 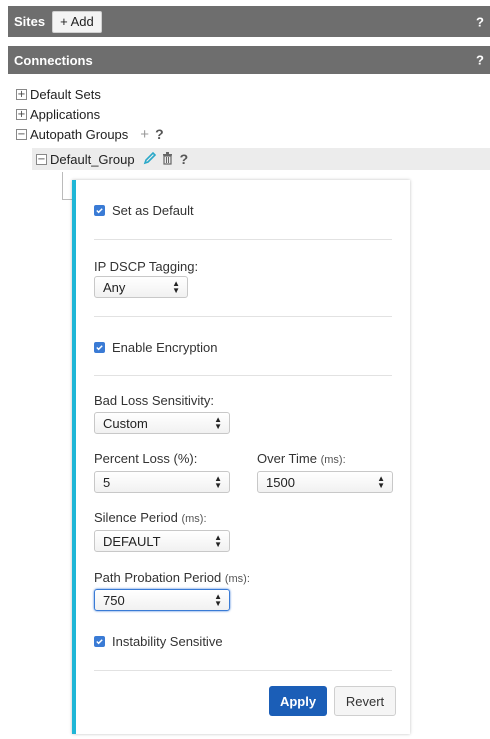 What do you see at coordinates (107, 482) in the screenshot?
I see `percent-loss-value: 5` at bounding box center [107, 482].